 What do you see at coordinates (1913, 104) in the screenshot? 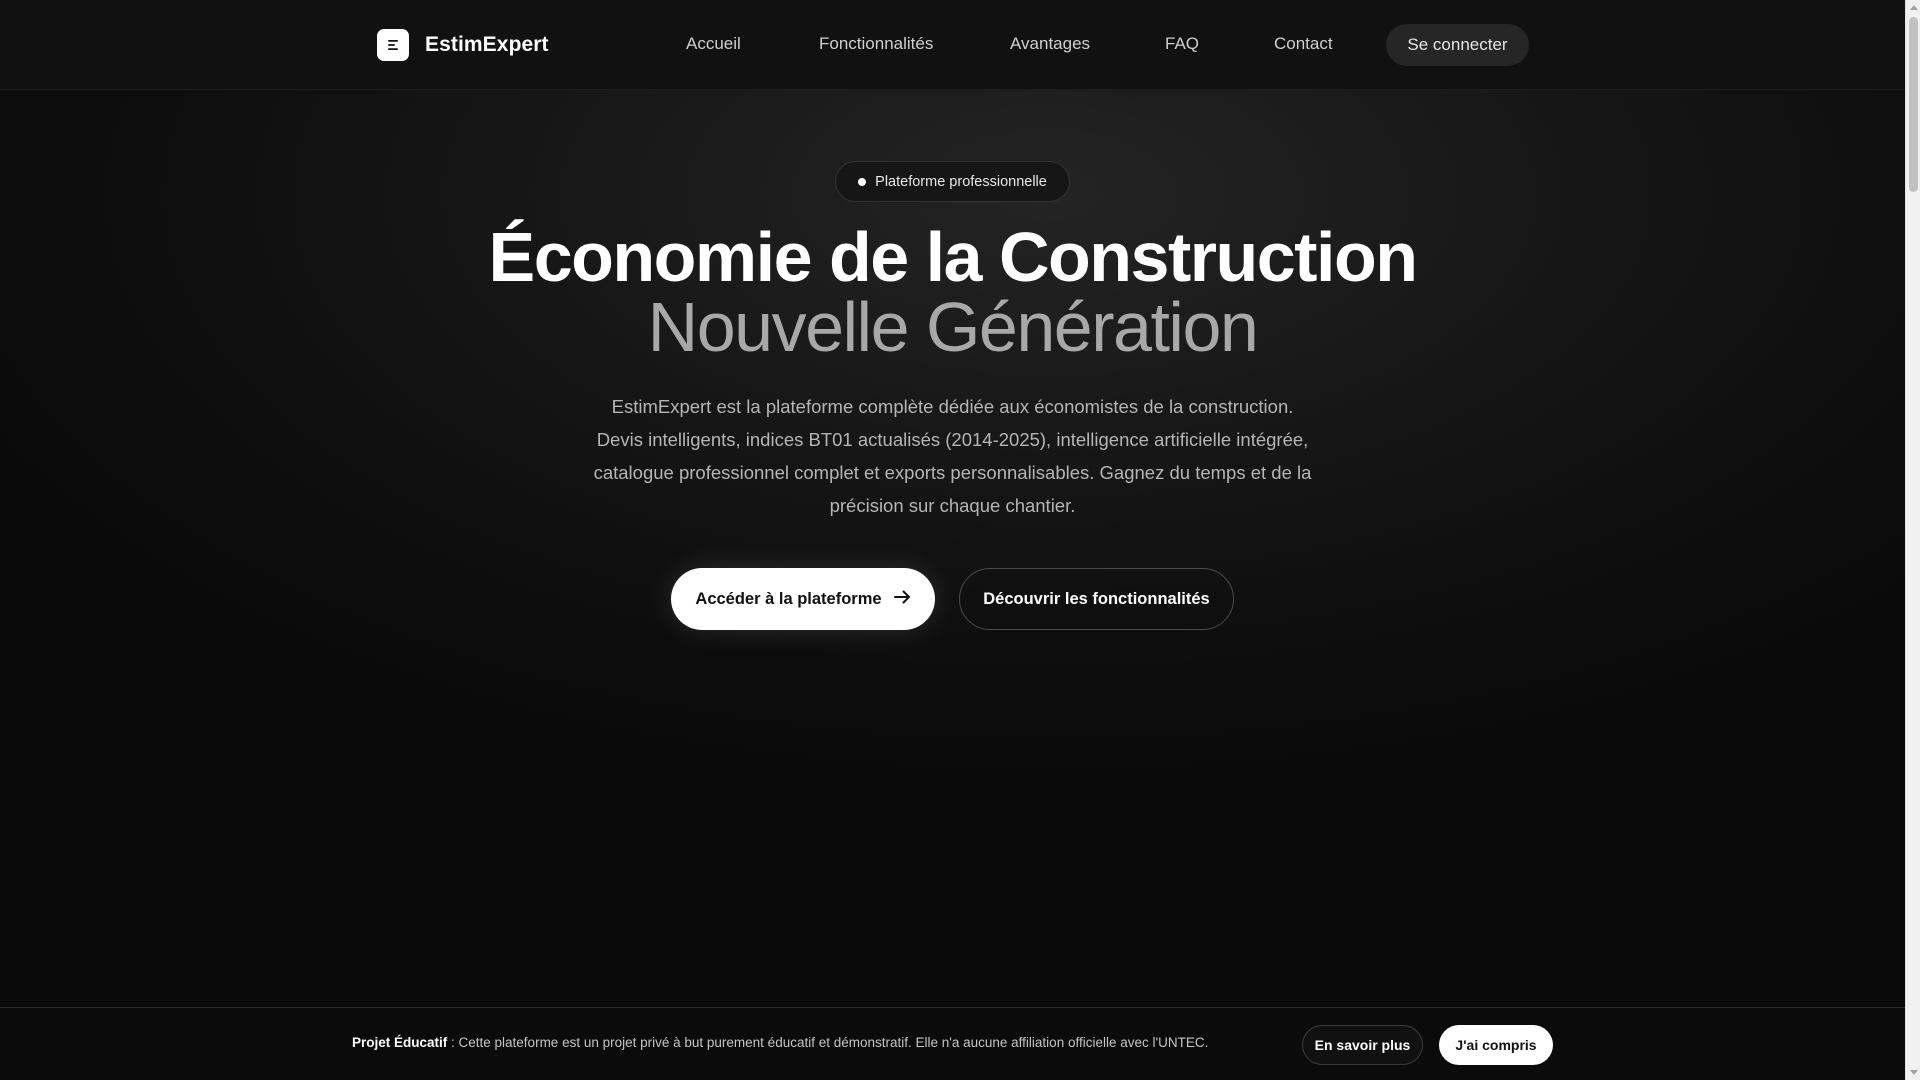
I see `scrollbar-thumb` at bounding box center [1913, 104].